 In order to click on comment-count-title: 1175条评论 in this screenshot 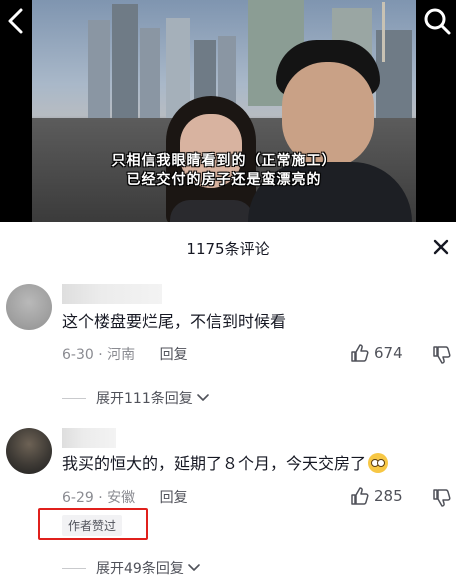, I will do `click(228, 249)`.